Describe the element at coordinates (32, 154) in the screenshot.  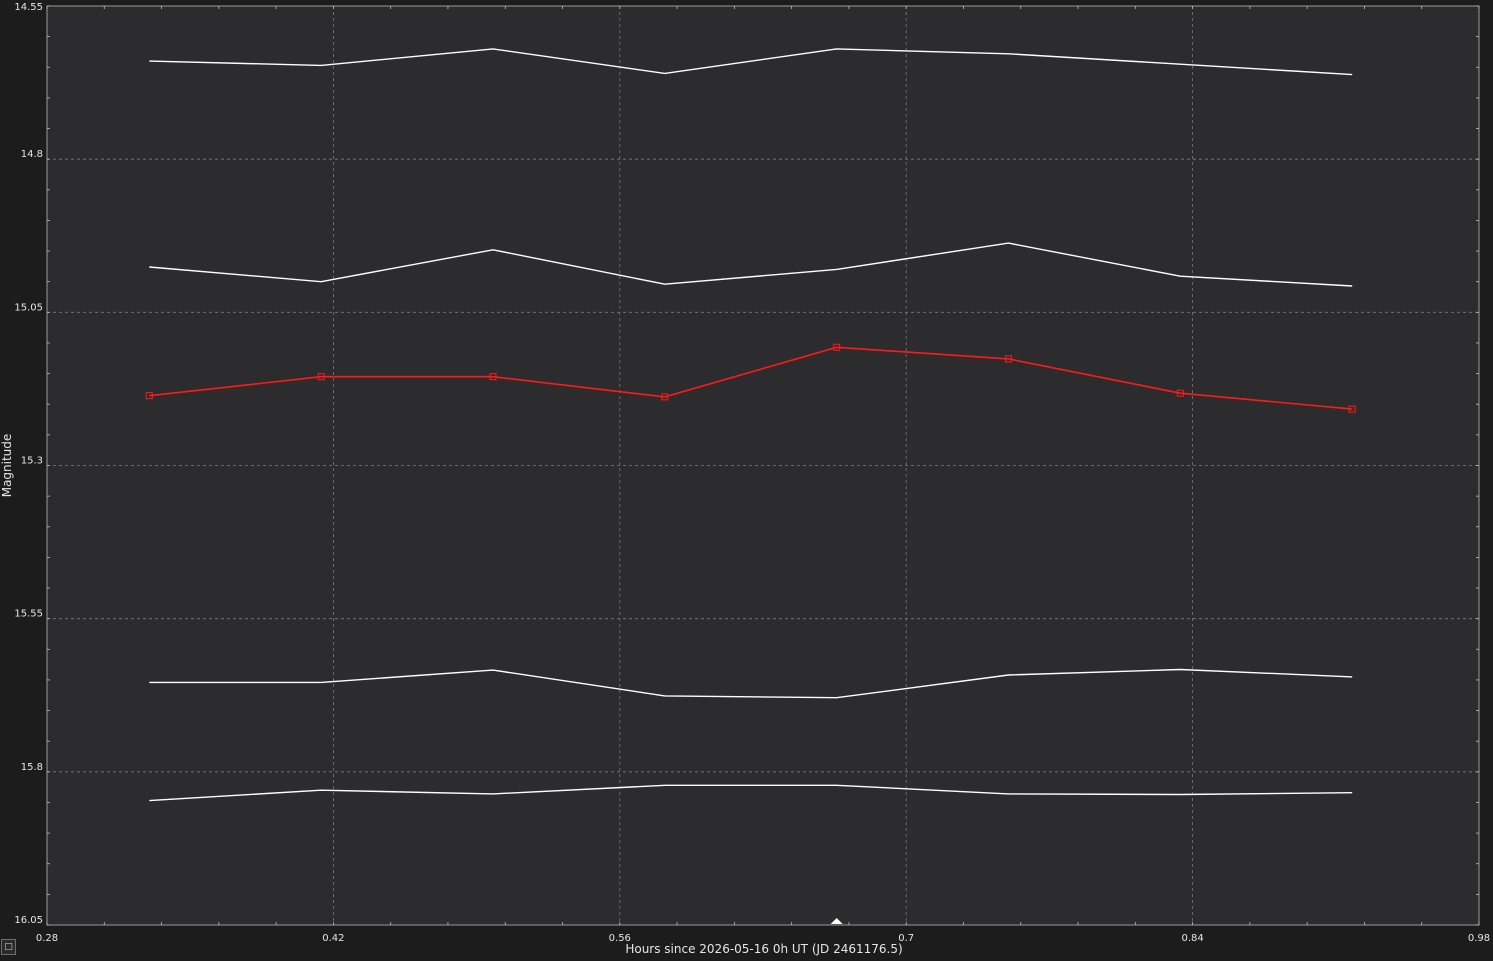
I see `y-tick-label: 14.8` at that location.